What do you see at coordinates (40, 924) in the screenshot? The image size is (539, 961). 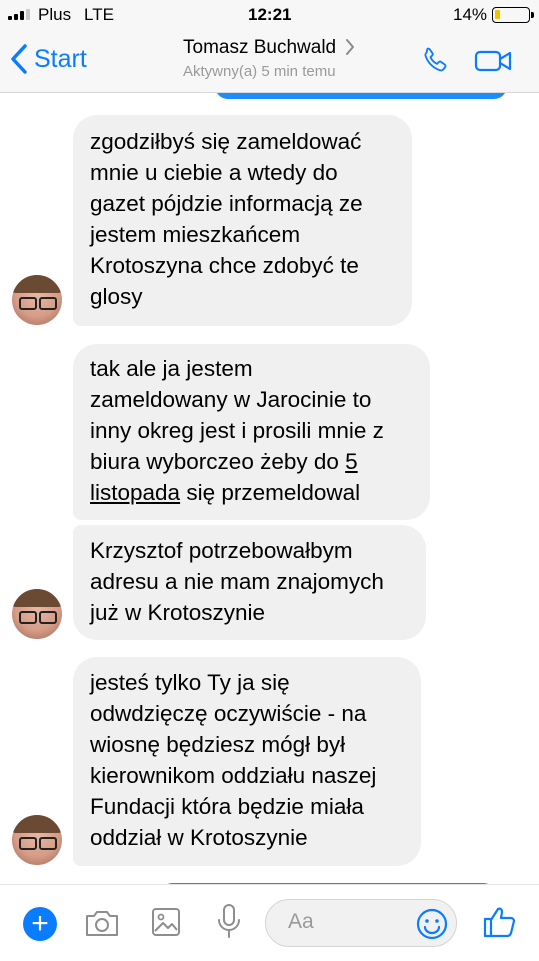 I see `plus-icon: +` at bounding box center [40, 924].